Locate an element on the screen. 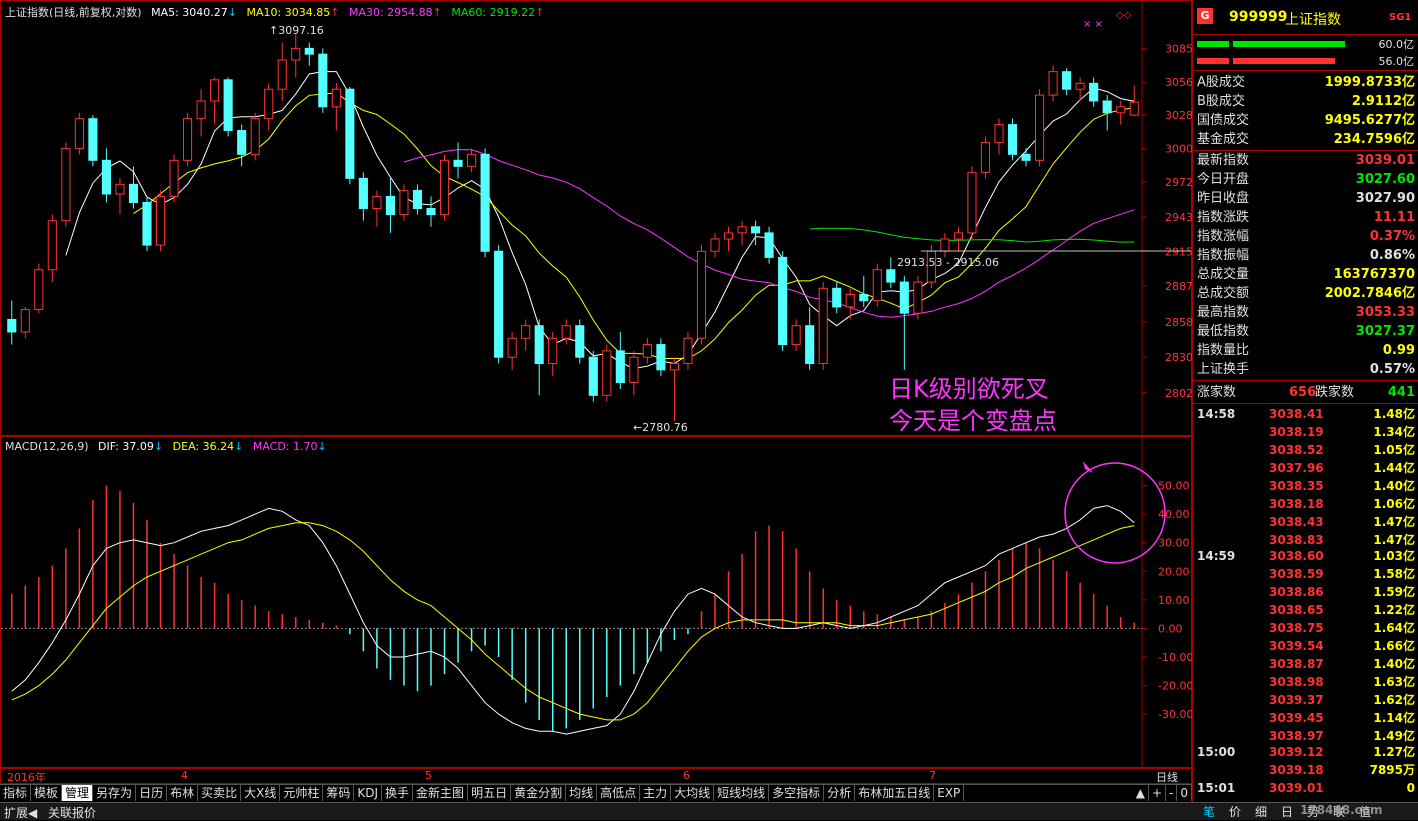 The image size is (1418, 821). tick-price: 3039.01 is located at coordinates (1296, 788).